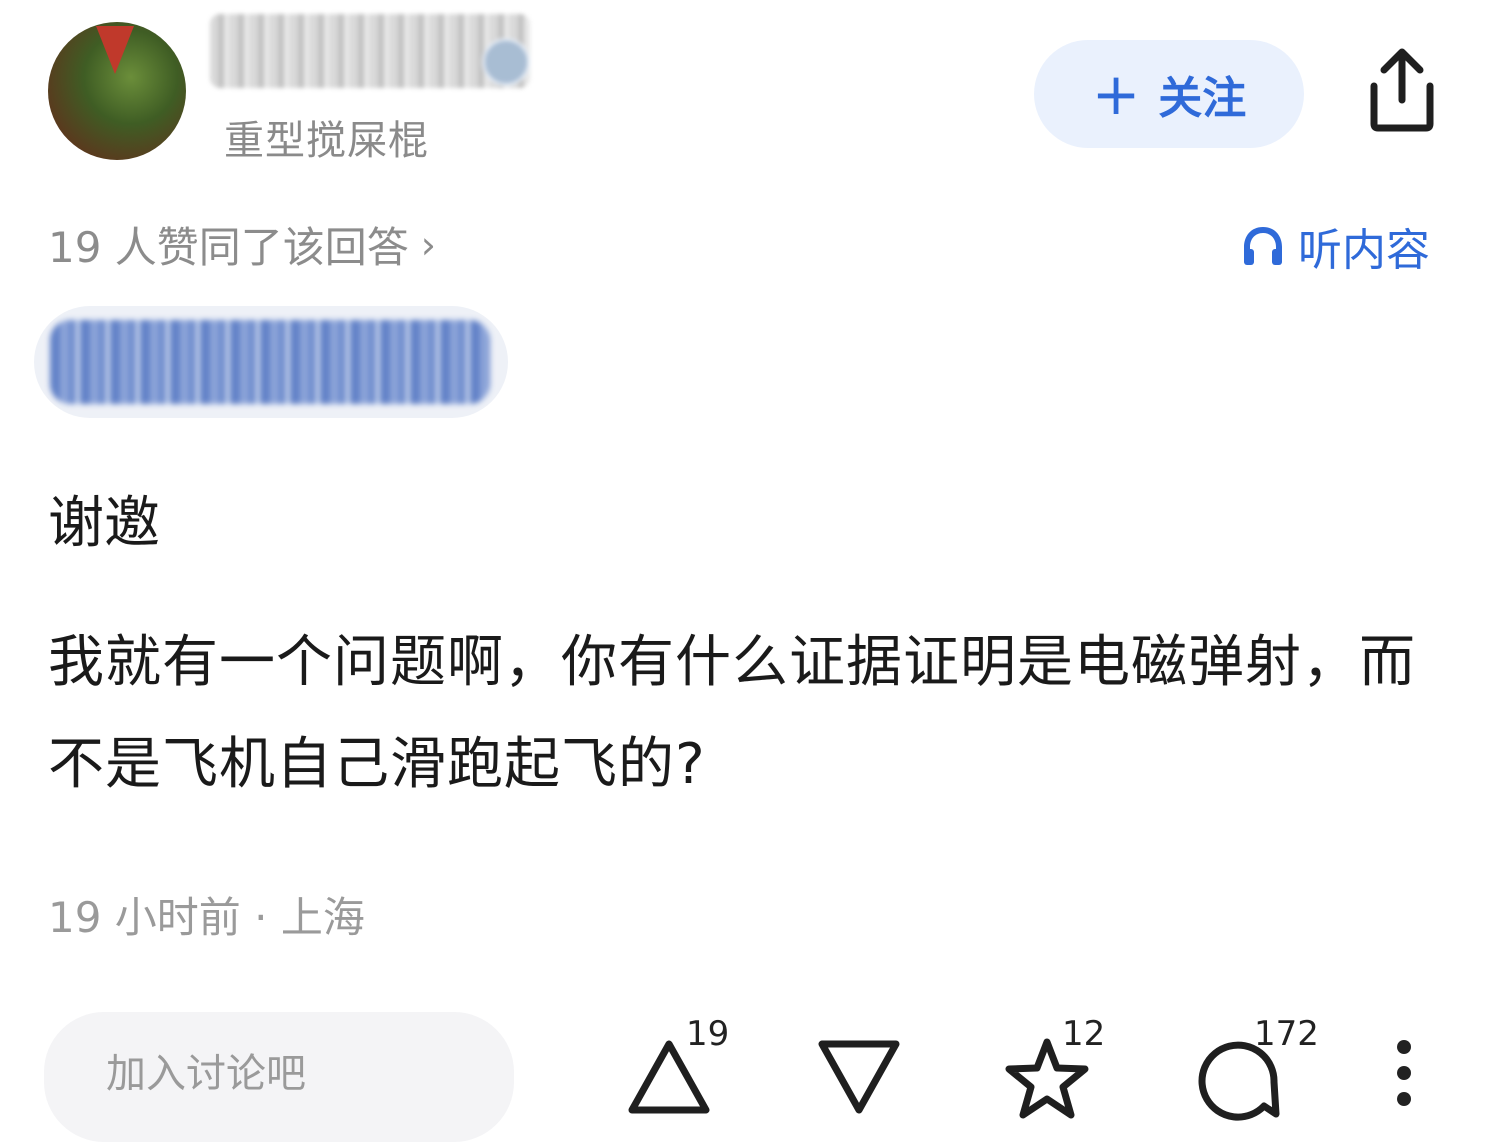  What do you see at coordinates (279, 1077) in the screenshot?
I see `comment-input: 加入讨论吧` at bounding box center [279, 1077].